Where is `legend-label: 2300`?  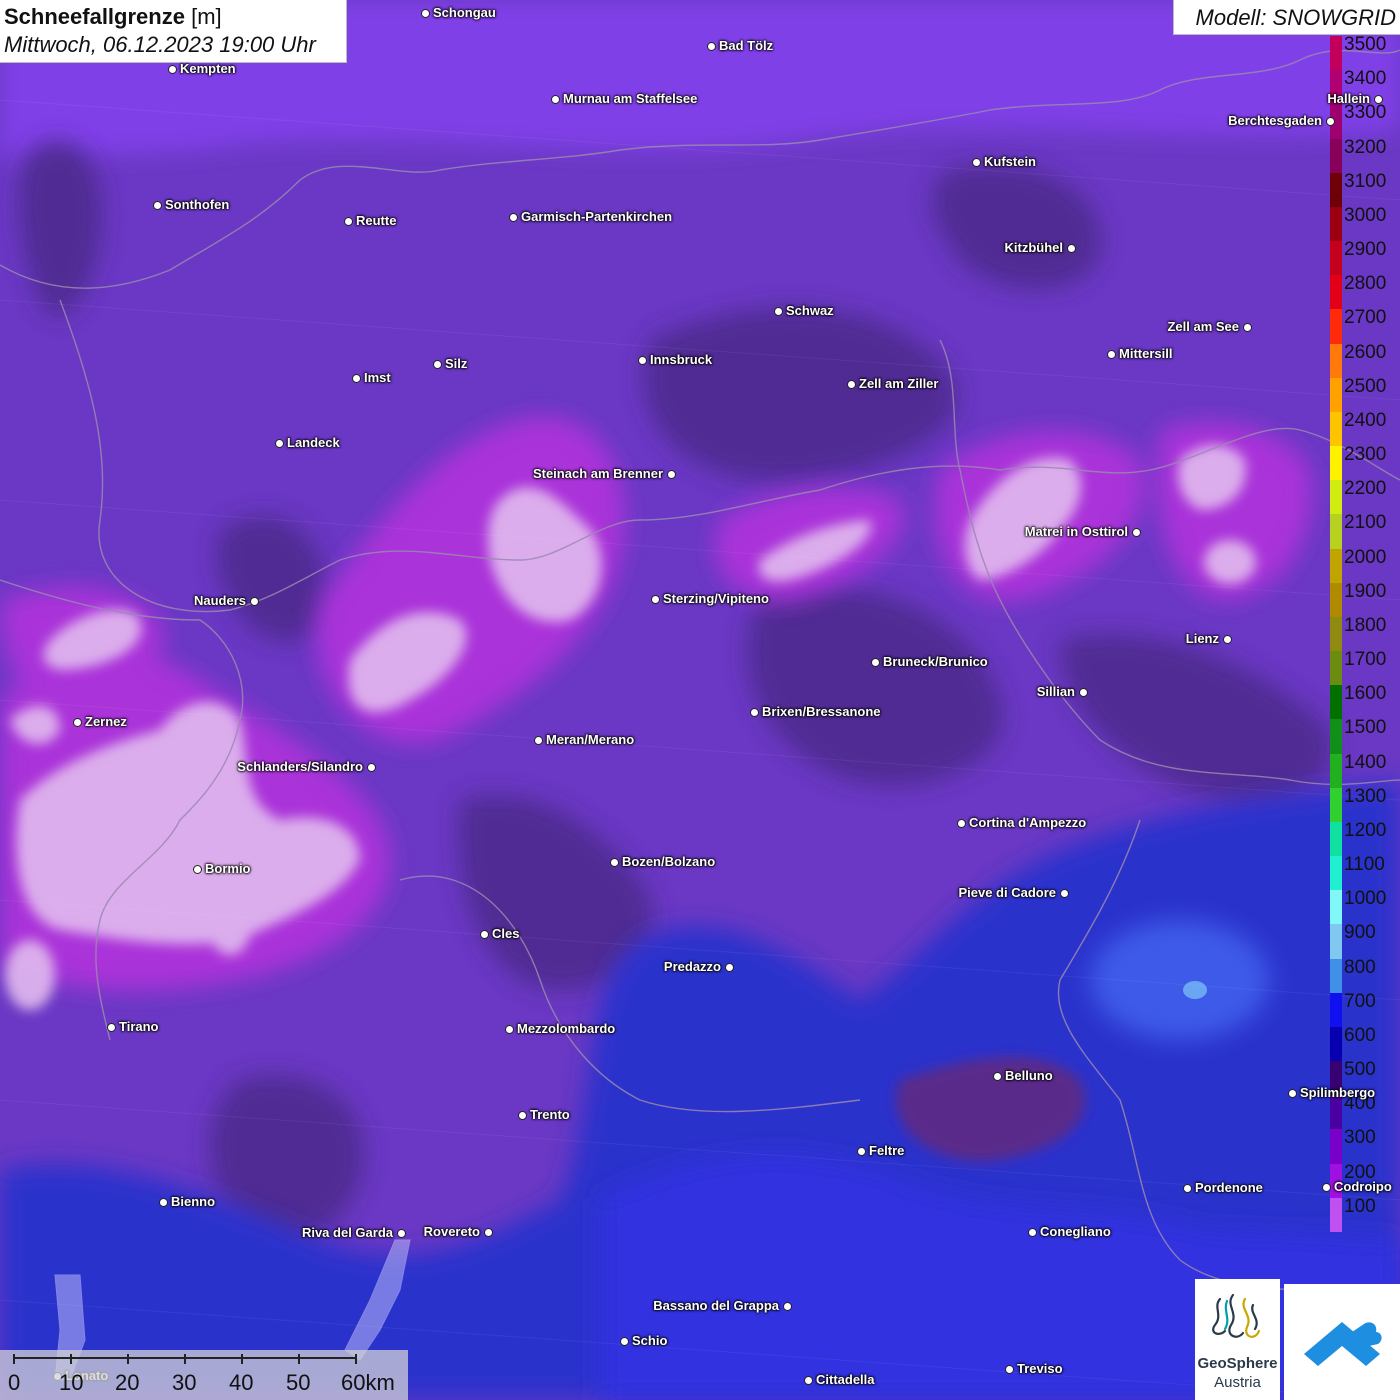
legend-label: 2300 is located at coordinates (1365, 455).